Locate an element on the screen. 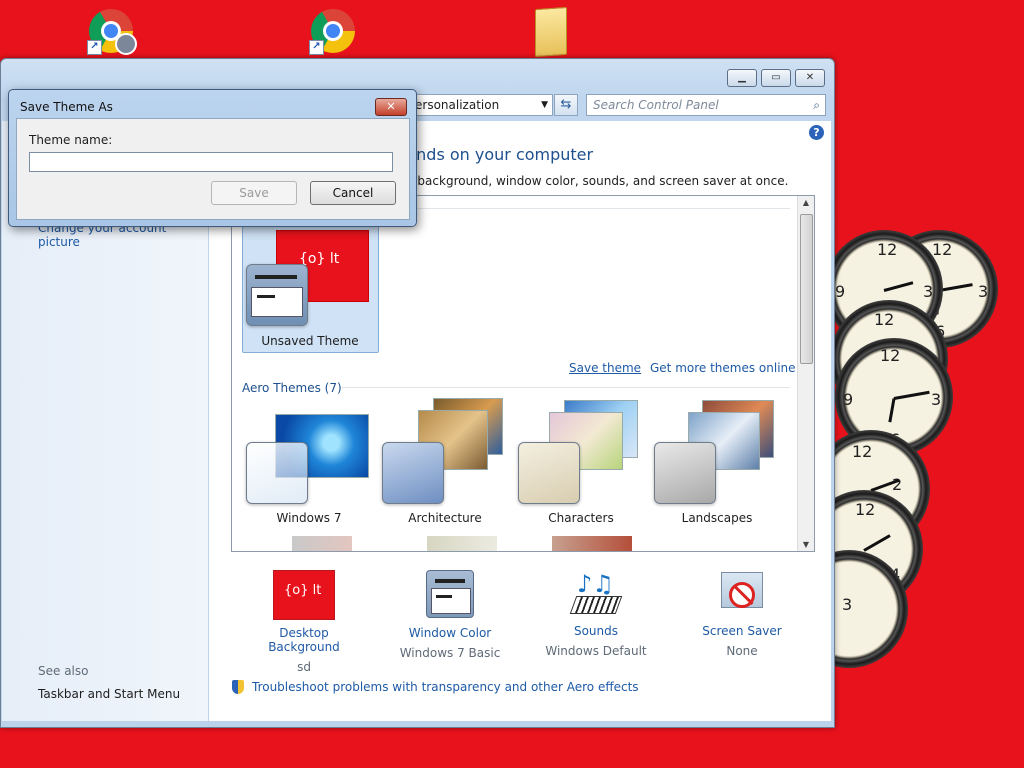 The width and height of the screenshot is (1024, 768). address-bar: ersonalization ▼ is located at coordinates (479, 105).